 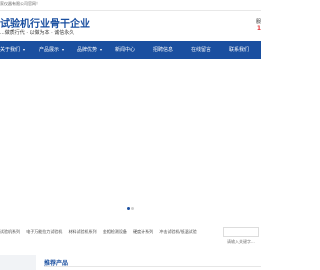 I want to click on hotline: 服 1, so click(x=258, y=25).